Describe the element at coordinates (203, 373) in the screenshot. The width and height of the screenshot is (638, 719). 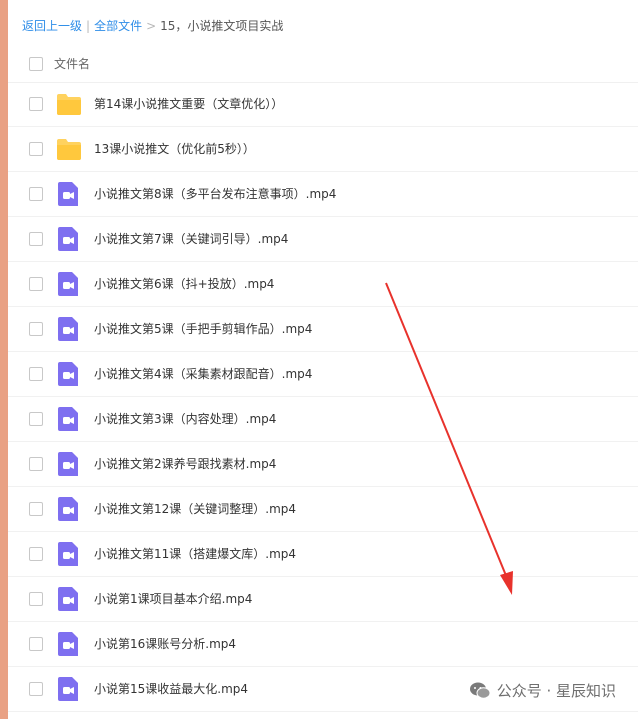
I see `file-name: 小说推文第4课（采集素材跟配音）.mp4` at that location.